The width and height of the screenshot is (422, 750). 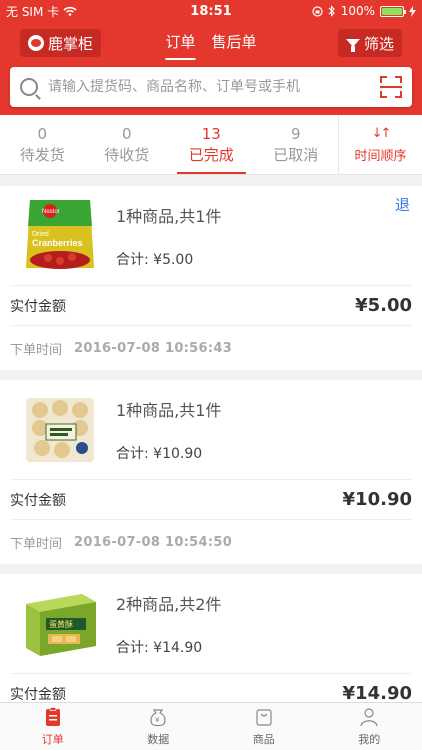 I want to click on bottom-tab-bar: 订单 ¥ 数据 商品 我的, so click(x=211, y=726).